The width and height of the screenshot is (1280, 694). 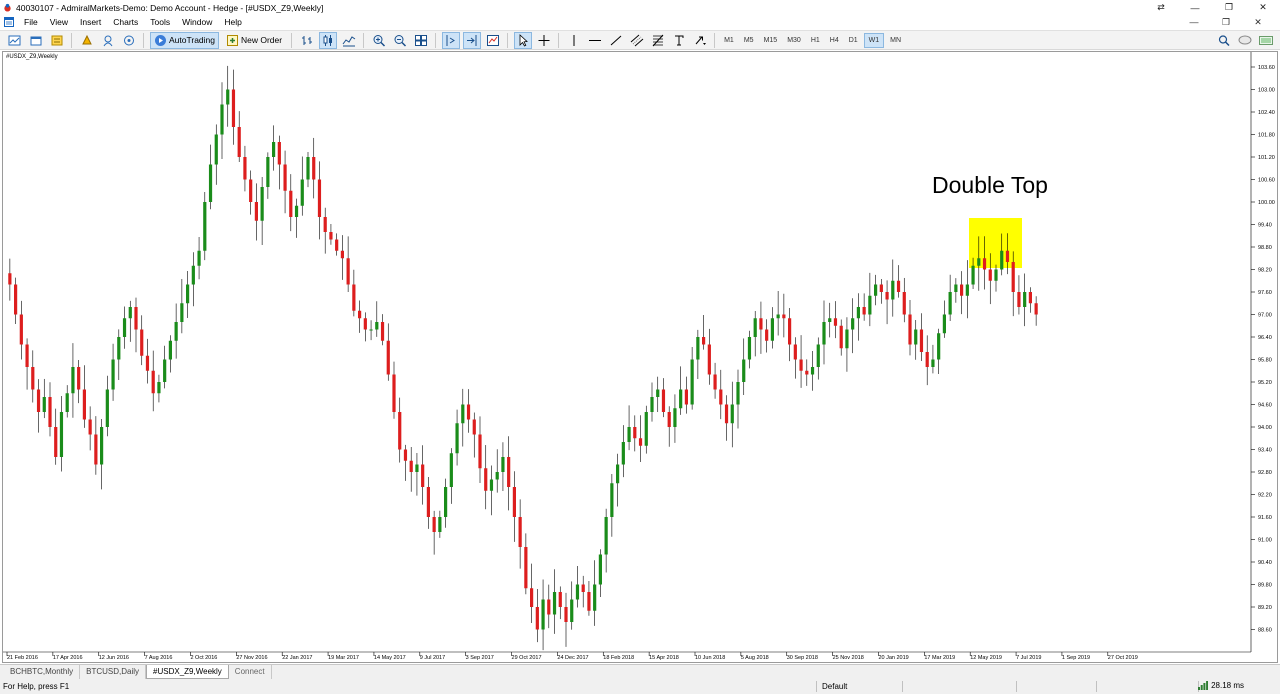 I want to click on chart-restore-button: ❐, so click(x=1226, y=22).